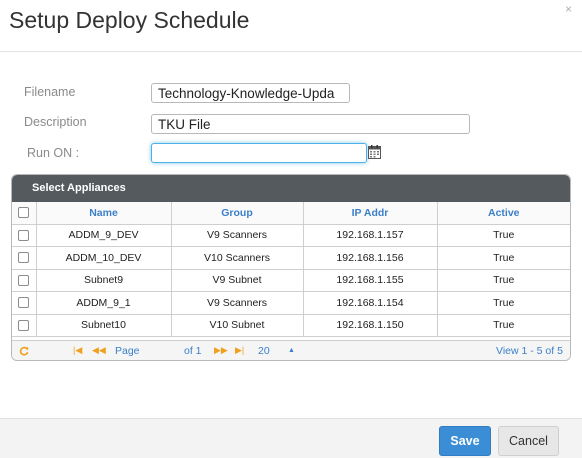 This screenshot has width=582, height=458. What do you see at coordinates (127, 351) in the screenshot?
I see `page-label: Page` at bounding box center [127, 351].